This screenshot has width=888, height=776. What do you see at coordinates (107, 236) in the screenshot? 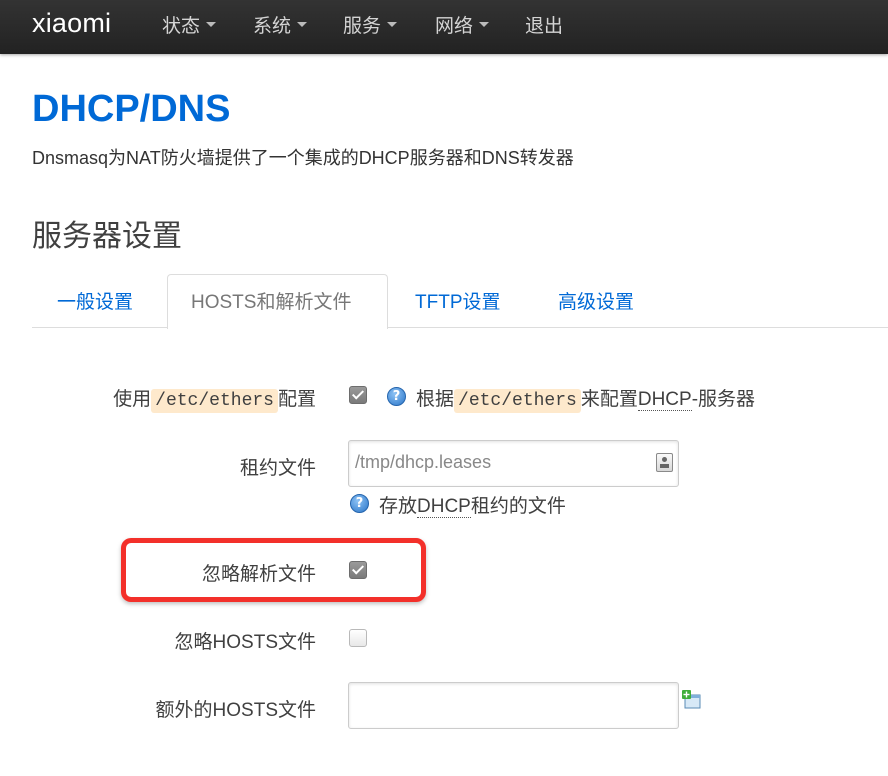
I see `section-title: 服务器设置` at bounding box center [107, 236].